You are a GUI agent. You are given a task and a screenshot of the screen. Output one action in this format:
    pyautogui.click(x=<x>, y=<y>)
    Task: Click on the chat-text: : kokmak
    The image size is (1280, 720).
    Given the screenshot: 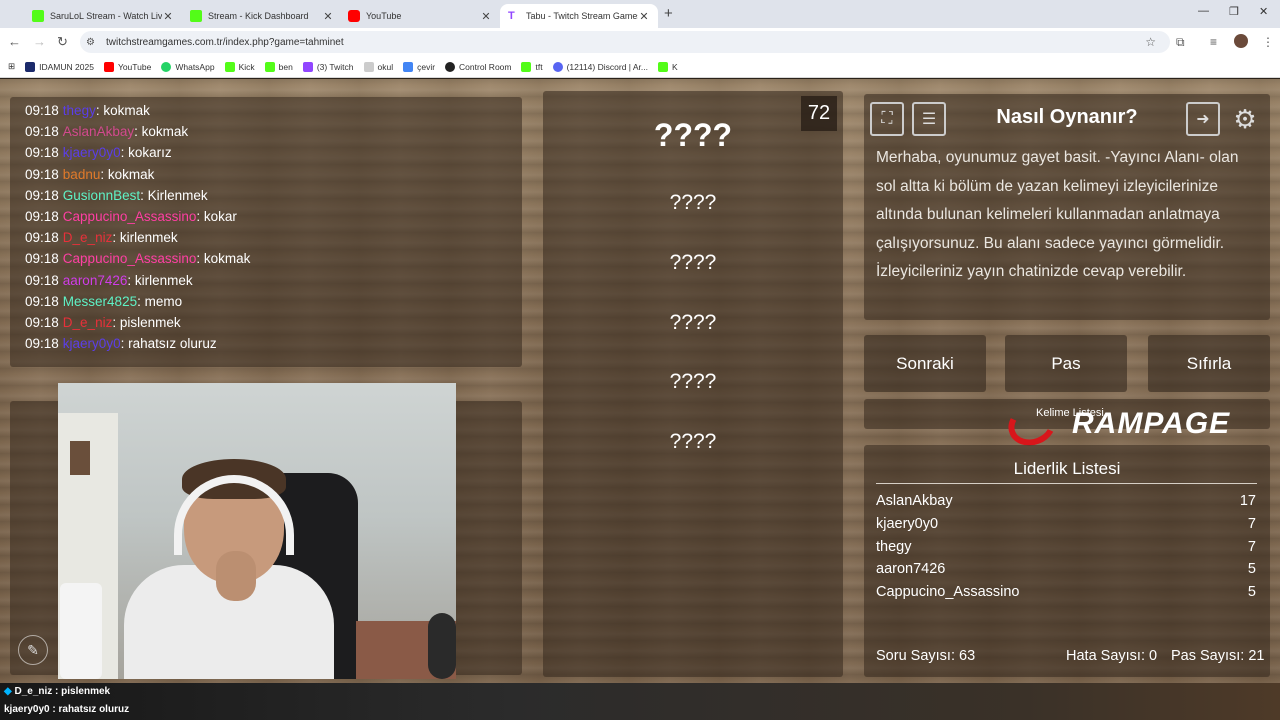 What is the action you would take?
    pyautogui.click(x=127, y=174)
    